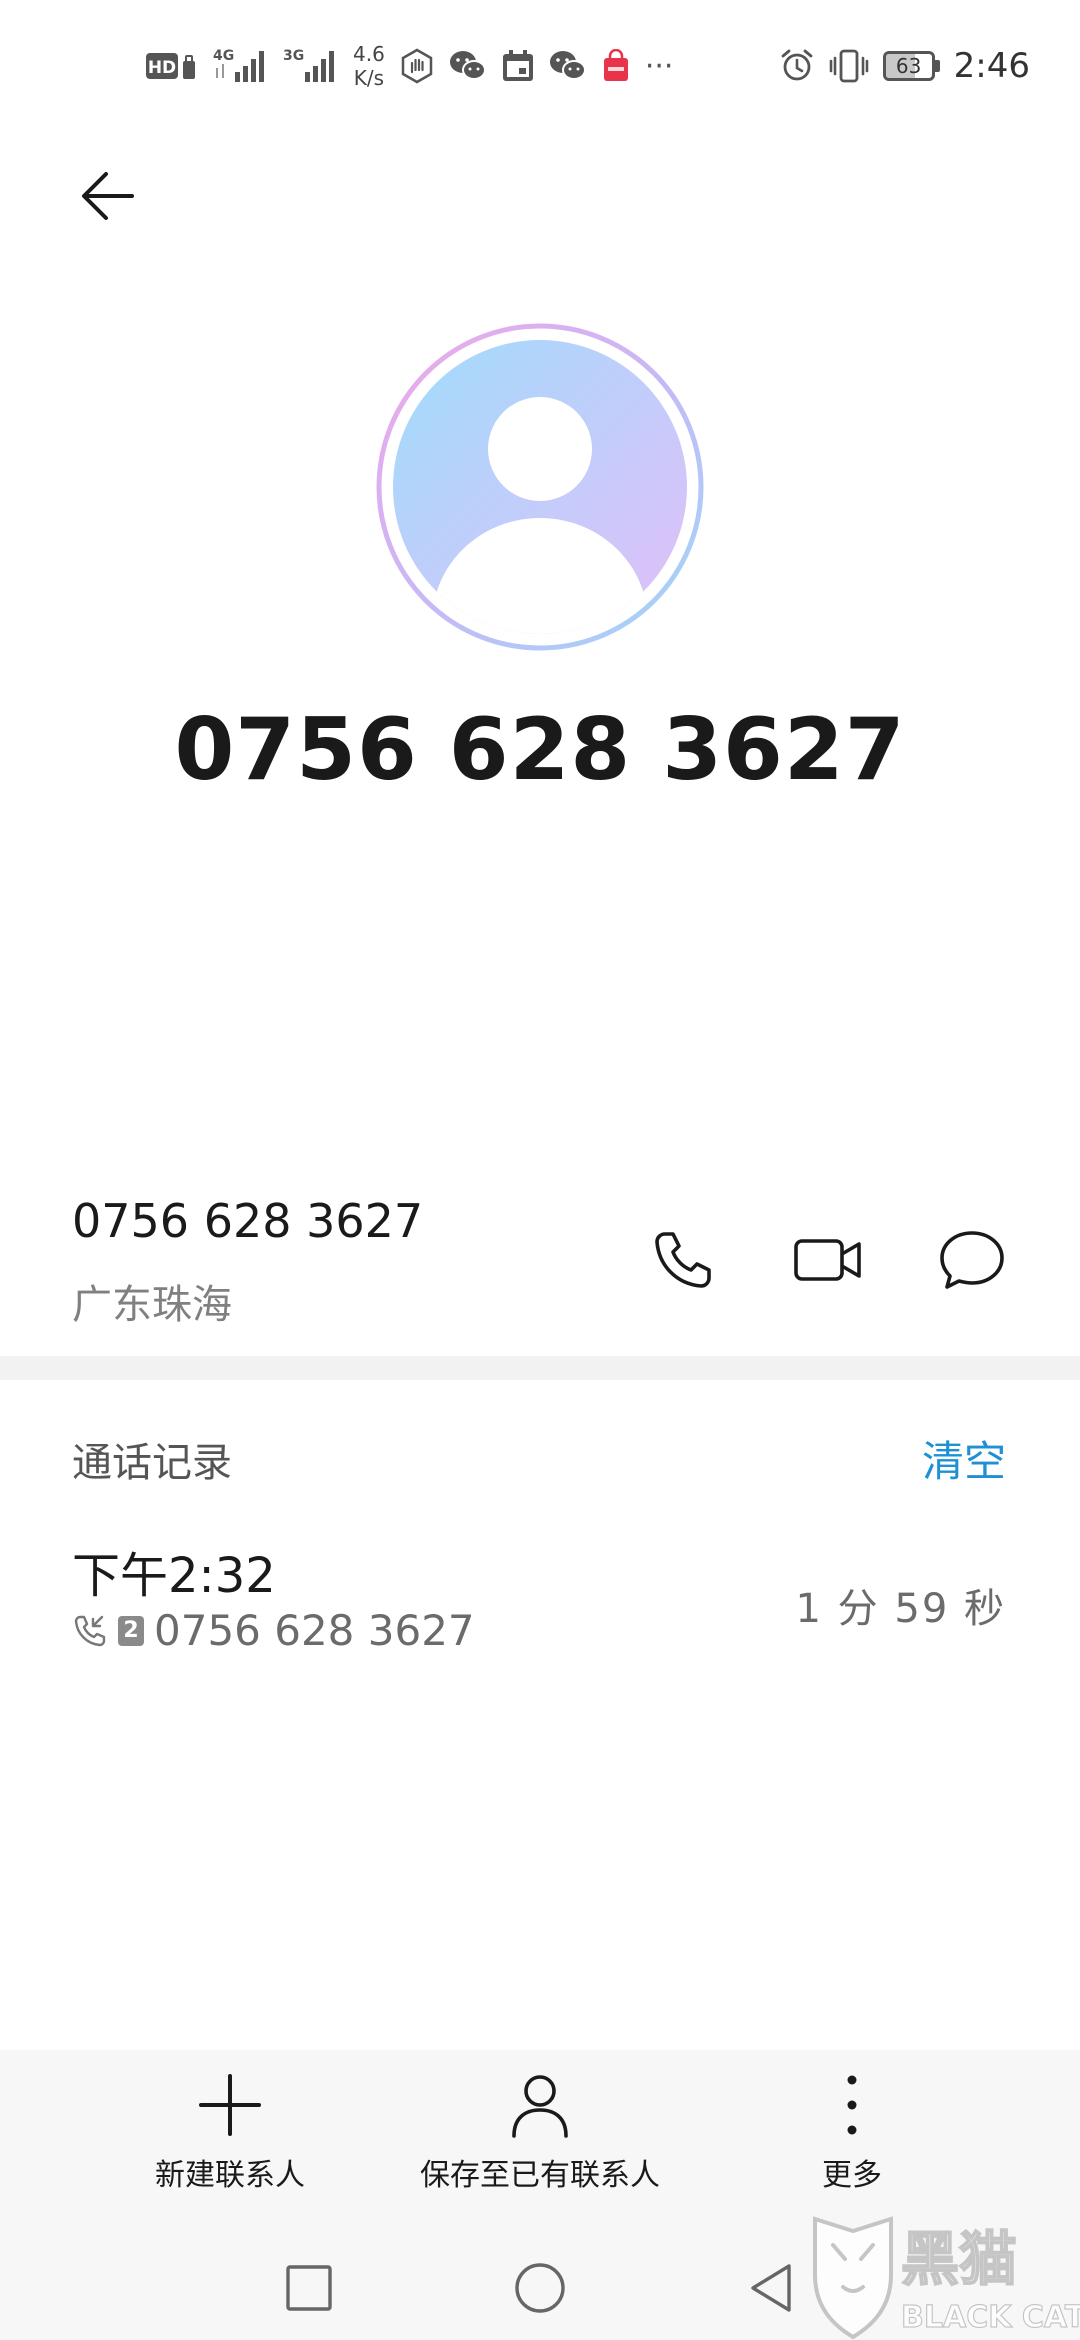  I want to click on video-camera-icon, so click(827, 1260).